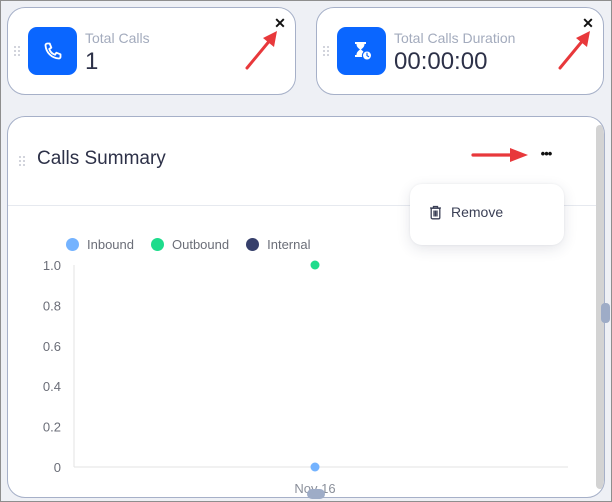 The image size is (612, 502). I want to click on data-point-inbound, so click(315, 467).